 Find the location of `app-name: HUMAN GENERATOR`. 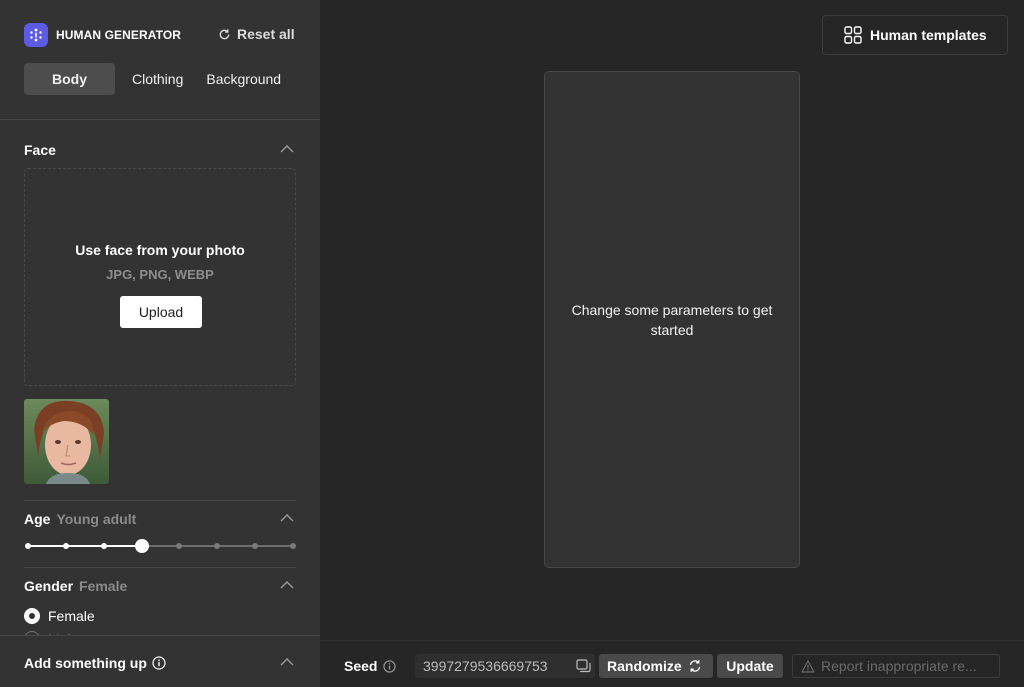

app-name: HUMAN GENERATOR is located at coordinates (119, 35).